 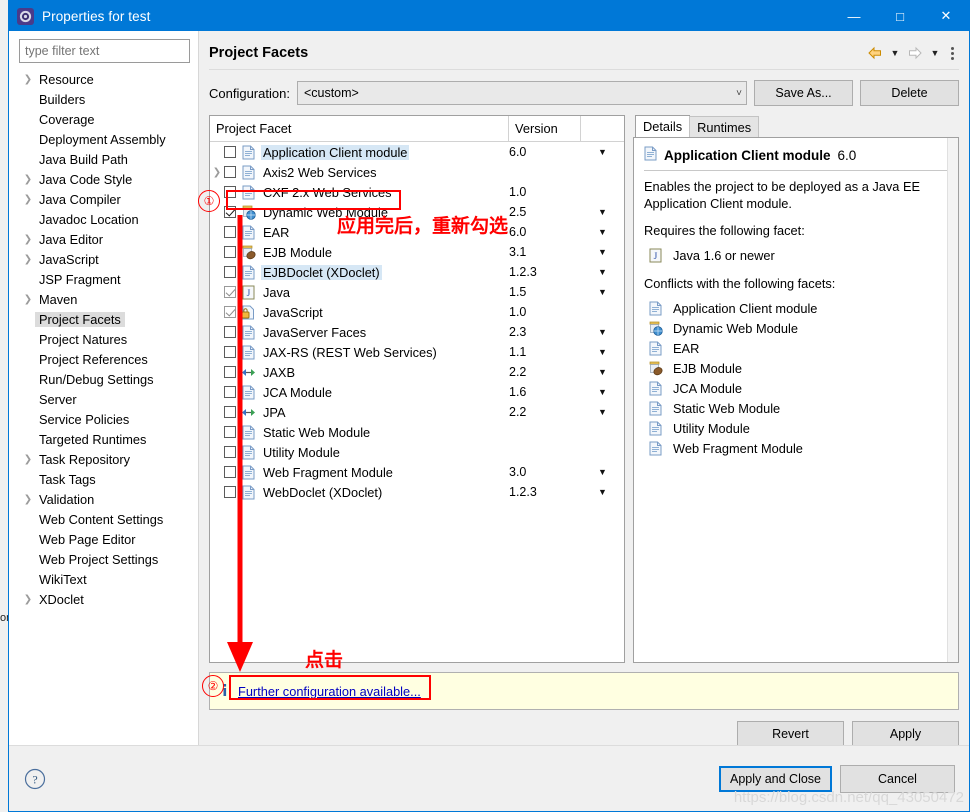 I want to click on help-question-icon: ?, so click(x=35, y=779).